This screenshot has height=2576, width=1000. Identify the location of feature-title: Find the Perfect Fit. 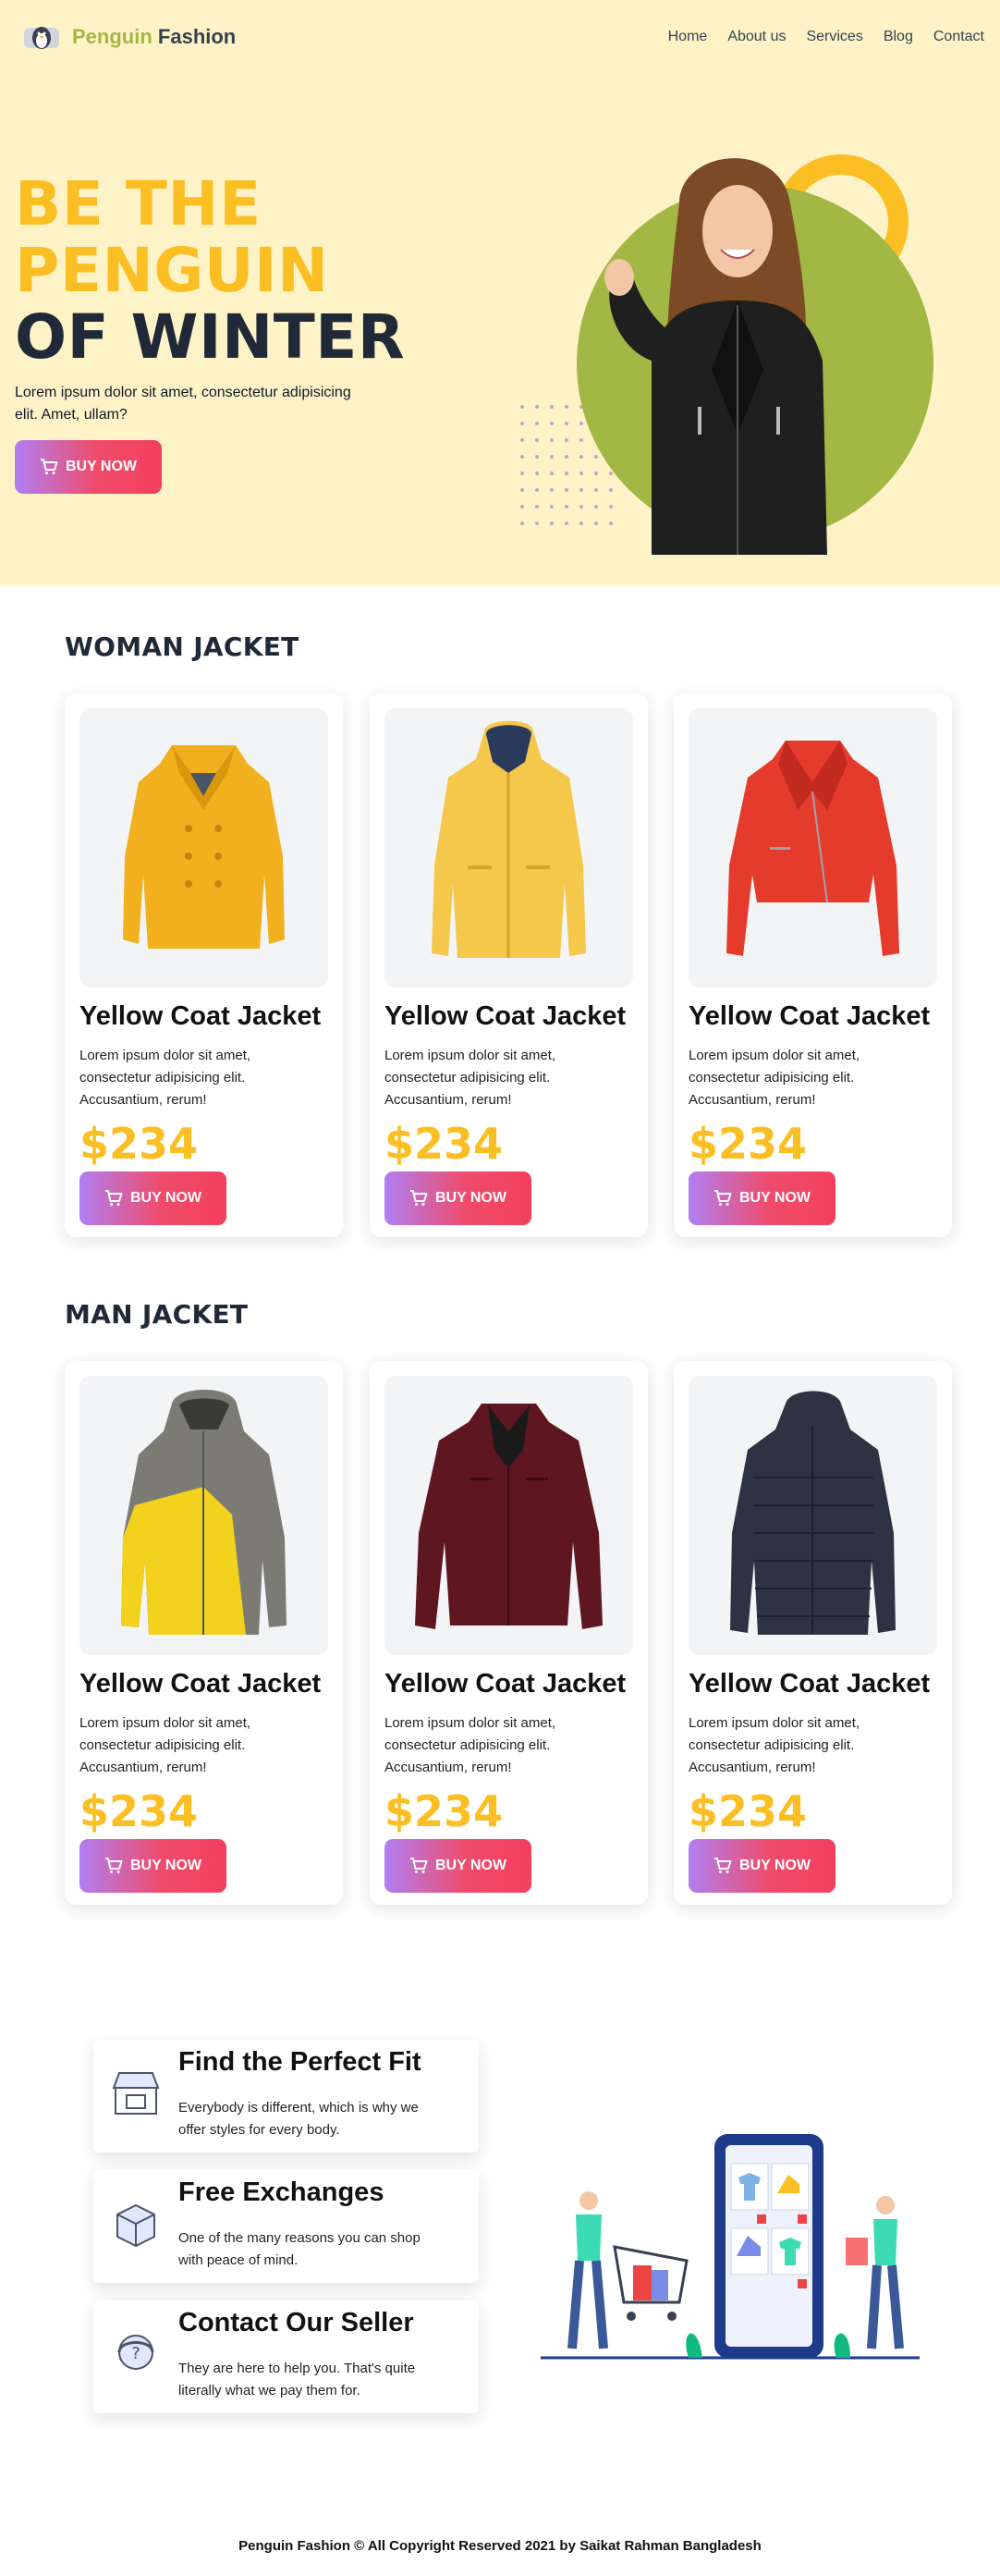
(300, 2062).